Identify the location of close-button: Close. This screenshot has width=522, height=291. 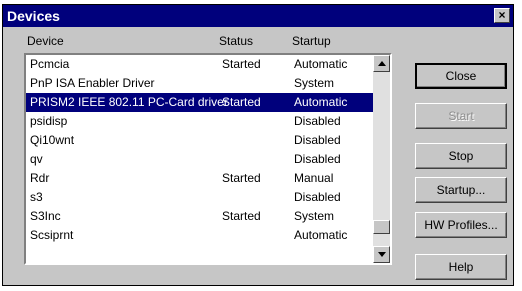
(461, 76).